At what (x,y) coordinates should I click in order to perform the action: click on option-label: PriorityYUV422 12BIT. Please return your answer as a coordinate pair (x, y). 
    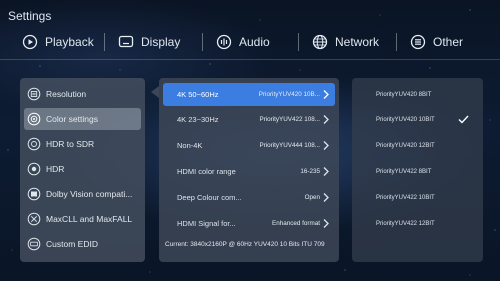
    Looking at the image, I should click on (405, 224).